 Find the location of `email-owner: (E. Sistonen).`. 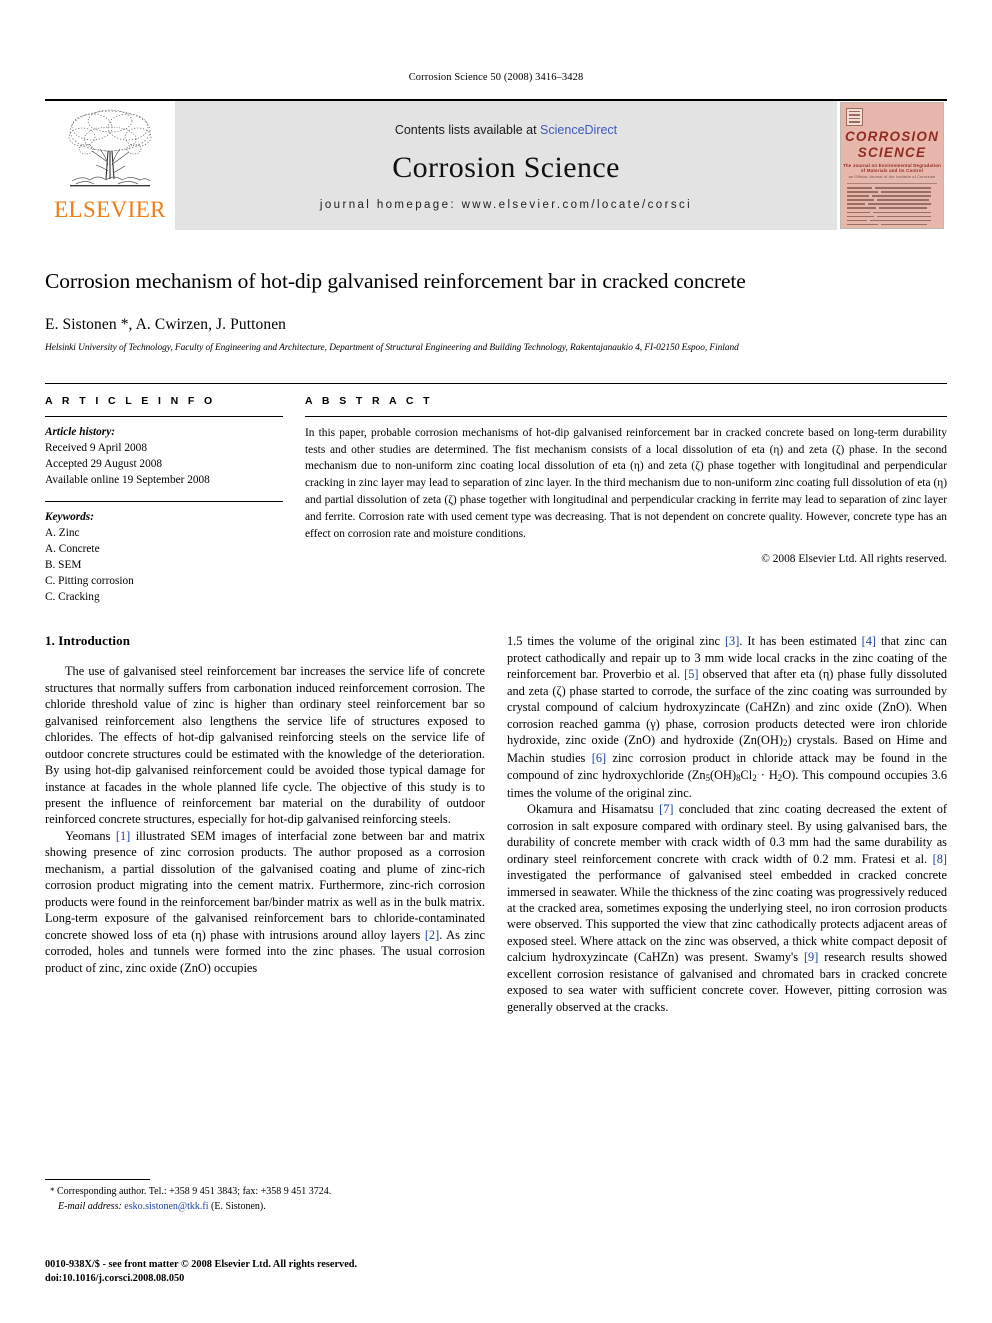

email-owner: (E. Sistonen). is located at coordinates (238, 1206).